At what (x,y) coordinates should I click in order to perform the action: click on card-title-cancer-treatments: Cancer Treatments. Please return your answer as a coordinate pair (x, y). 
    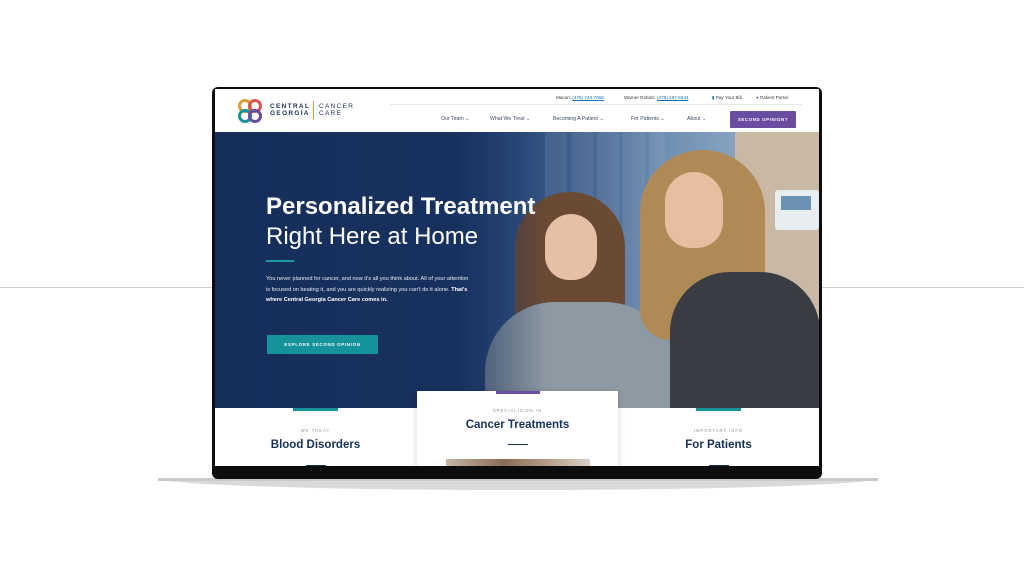
    Looking at the image, I should click on (517, 425).